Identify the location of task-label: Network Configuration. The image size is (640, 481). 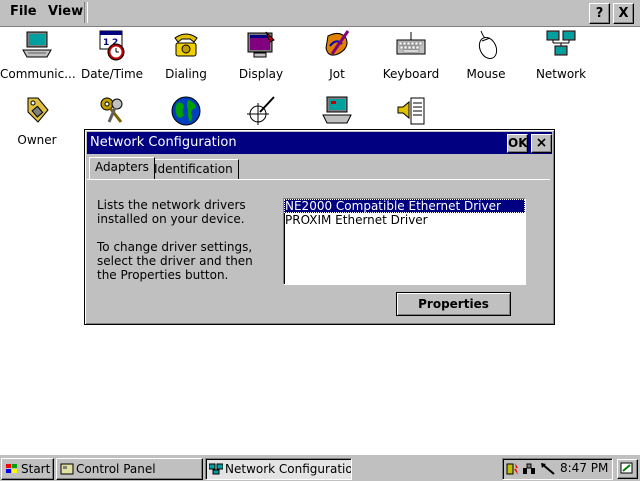
(288, 469).